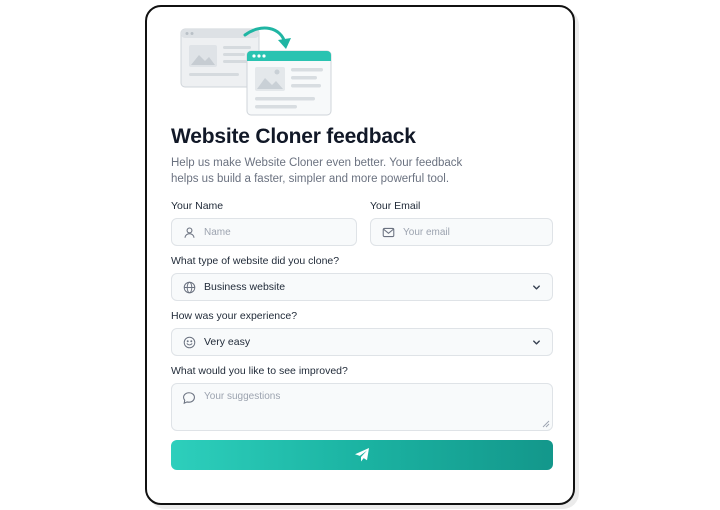 This screenshot has width=720, height=510. I want to click on website-type-select: Business website, so click(362, 287).